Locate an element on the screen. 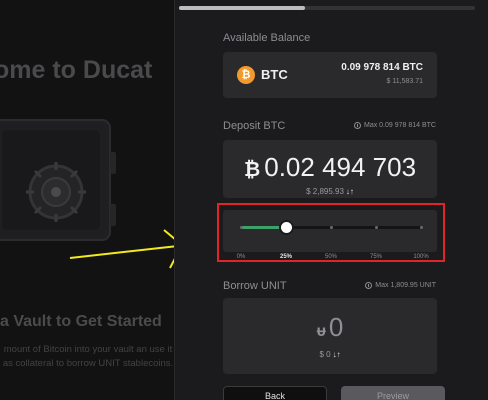  borrow-label: Borrow UNIT is located at coordinates (255, 286).